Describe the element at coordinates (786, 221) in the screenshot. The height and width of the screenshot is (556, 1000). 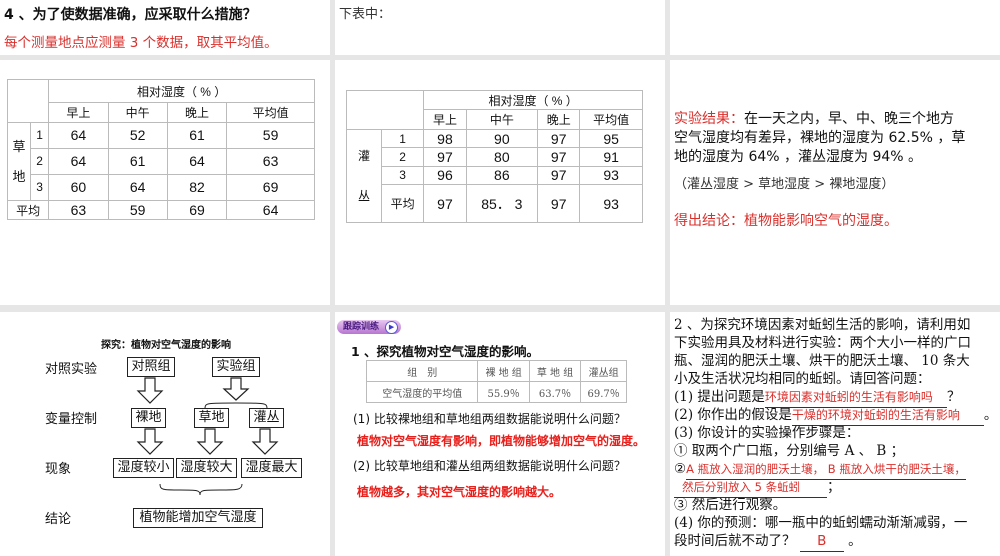
I see `conclusion: 得出结论：植物能影响空气的湿度。` at that location.